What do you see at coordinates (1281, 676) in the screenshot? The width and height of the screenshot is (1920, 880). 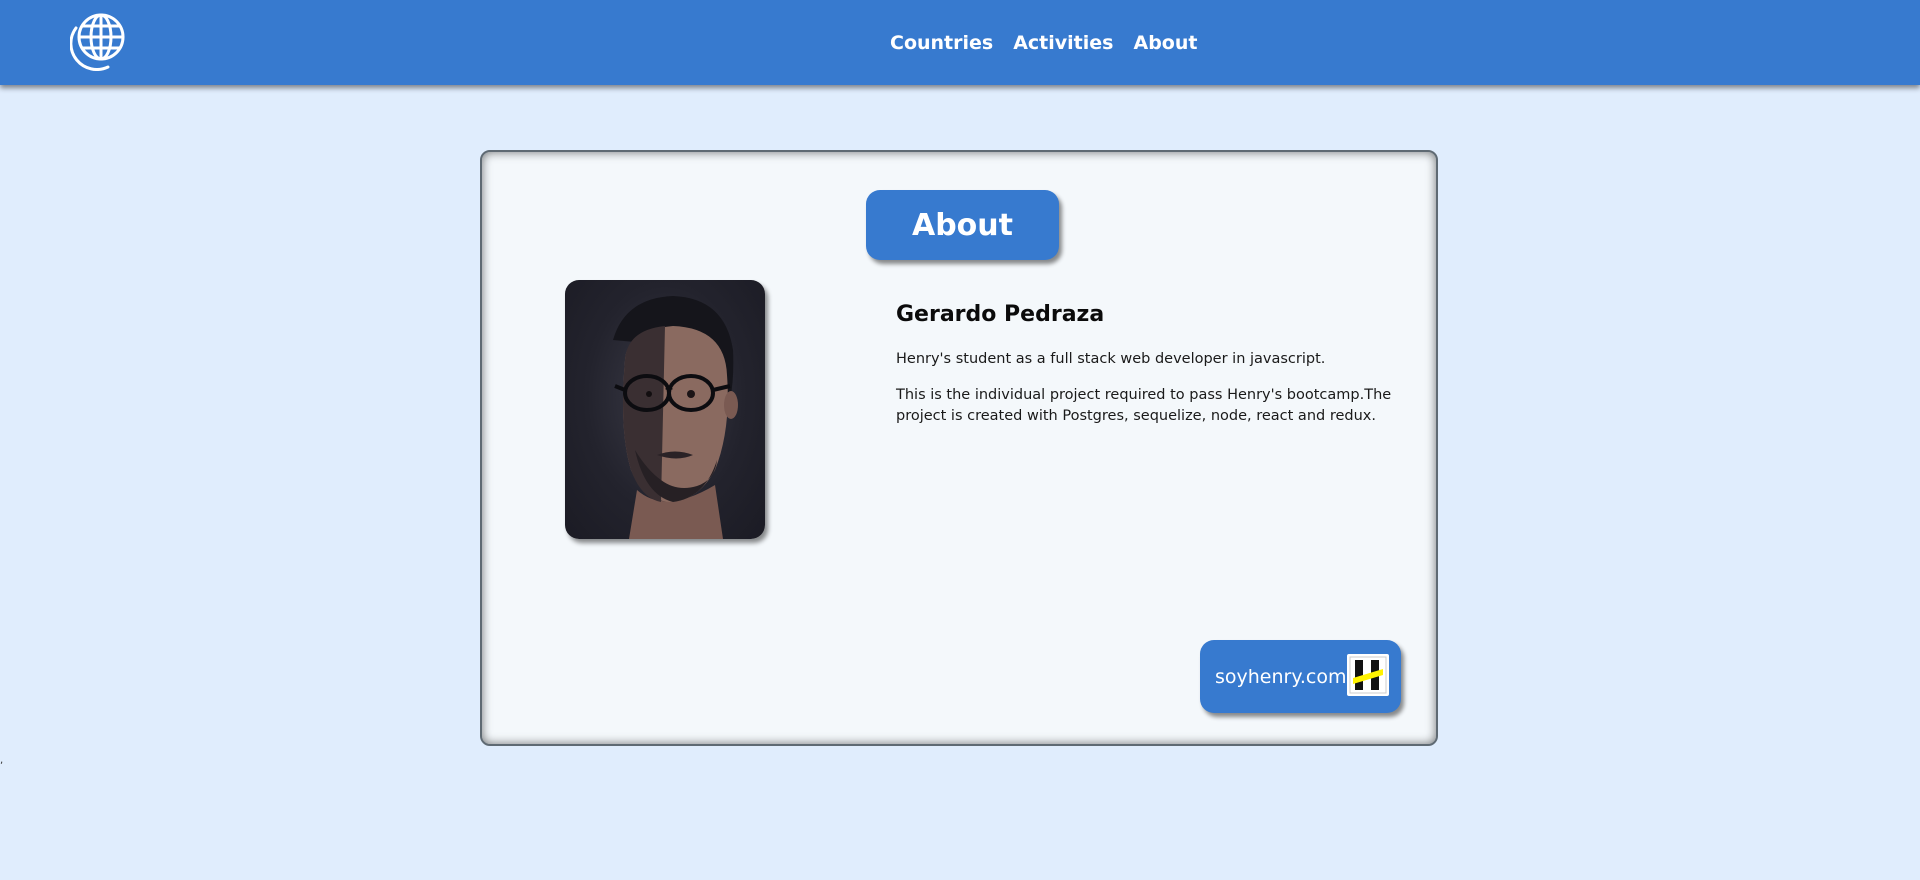 I see `soyhenry-link-label: soyhenry.com` at bounding box center [1281, 676].